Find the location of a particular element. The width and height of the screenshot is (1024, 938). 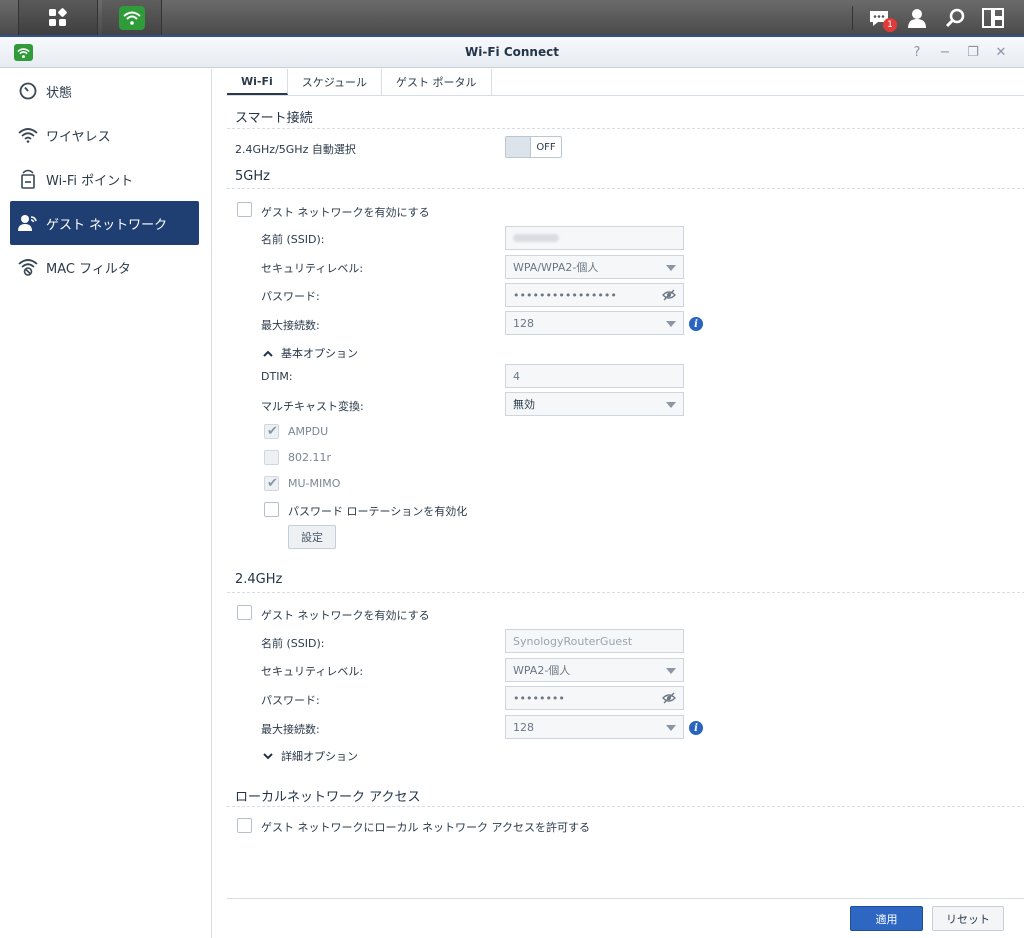

dtim-label: DTIM: is located at coordinates (277, 376).